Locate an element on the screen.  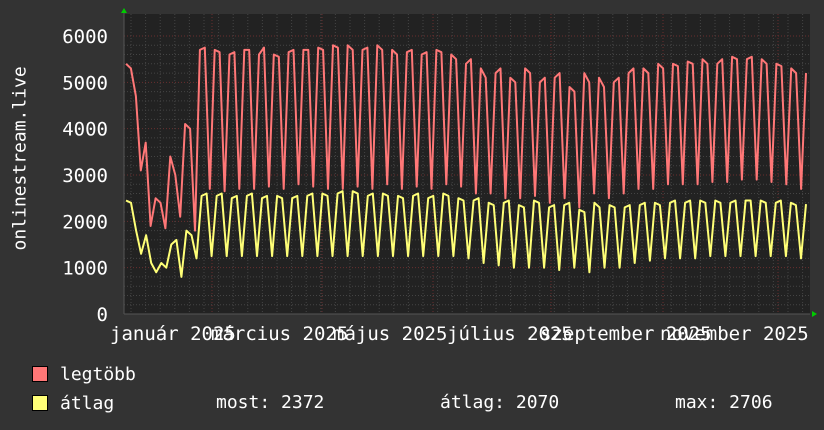
y-tick-label: 1000 is located at coordinates (85, 269).